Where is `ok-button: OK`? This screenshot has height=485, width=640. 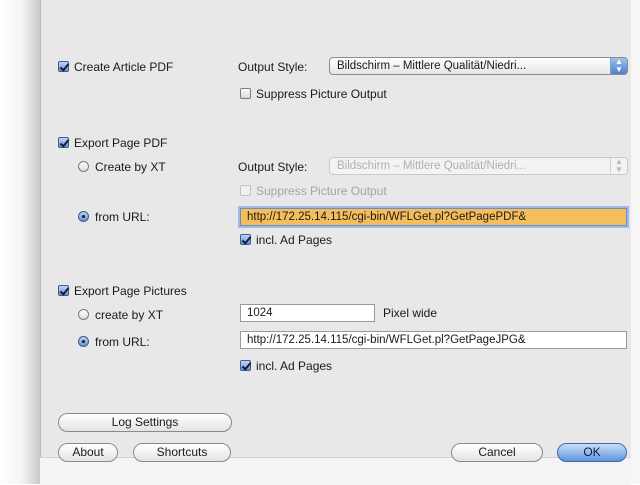
ok-button: OK is located at coordinates (592, 452).